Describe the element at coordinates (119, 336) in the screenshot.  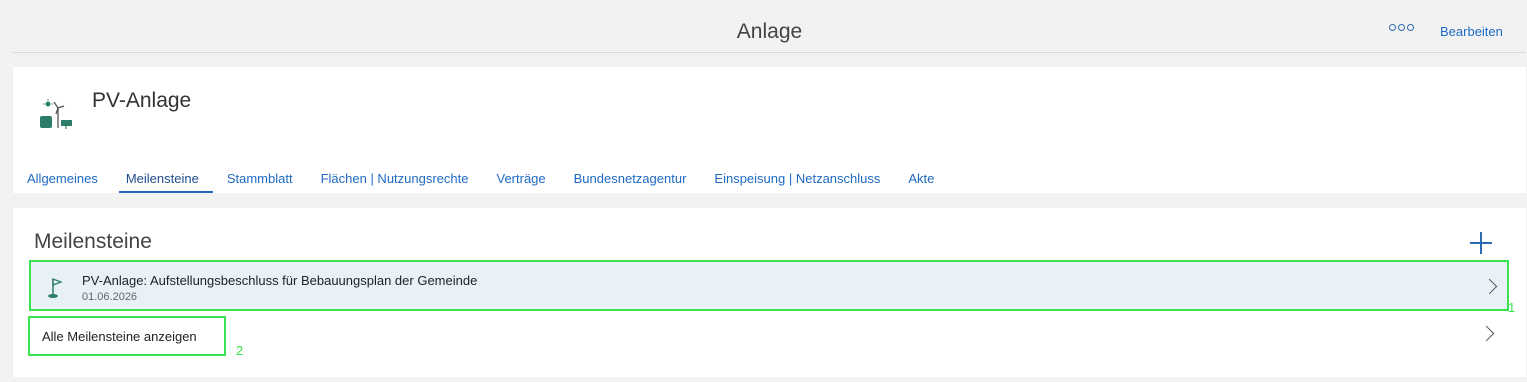
I see `show-all-label: Alle Meilensteine anzeigen` at that location.